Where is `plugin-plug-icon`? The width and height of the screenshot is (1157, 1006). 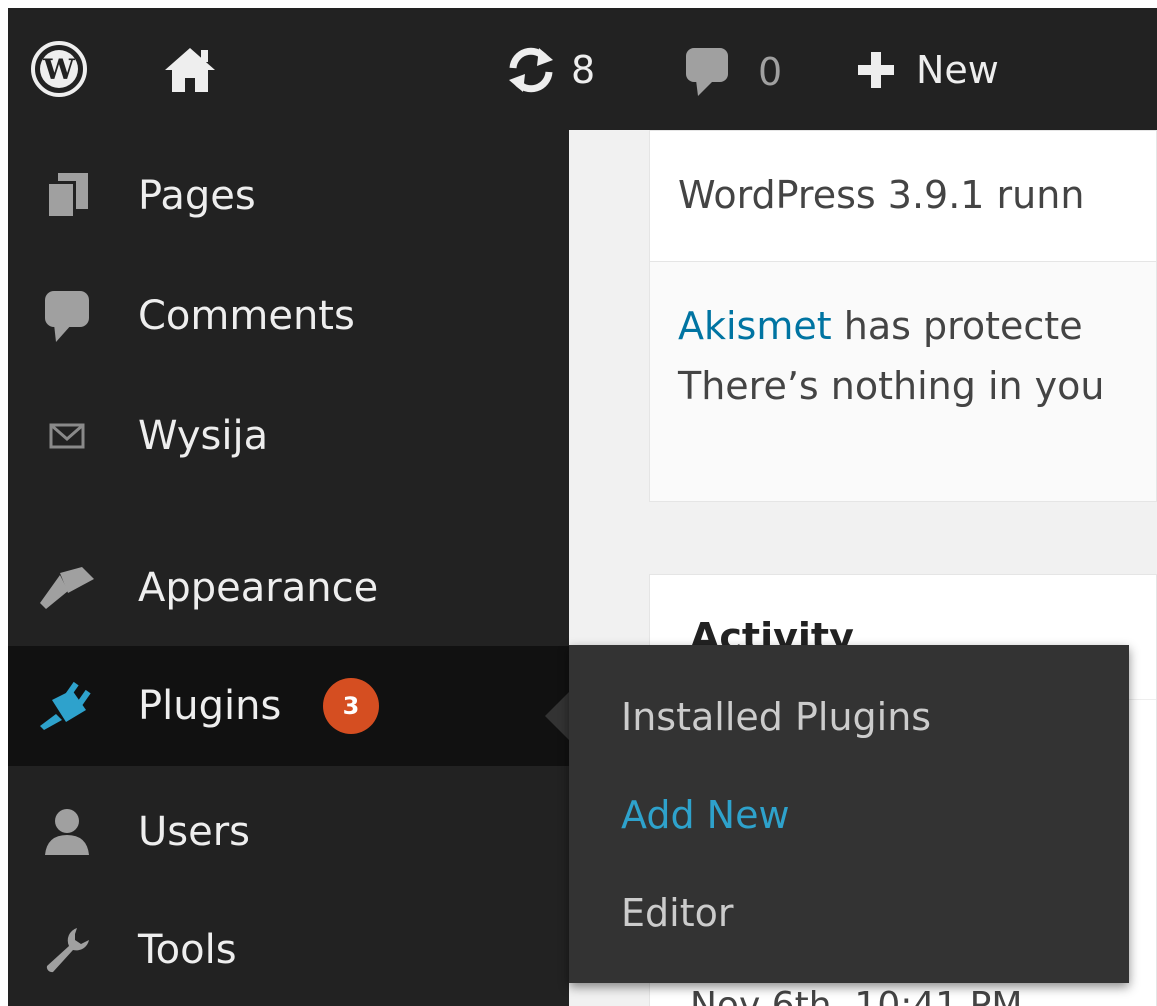 plugin-plug-icon is located at coordinates (67, 706).